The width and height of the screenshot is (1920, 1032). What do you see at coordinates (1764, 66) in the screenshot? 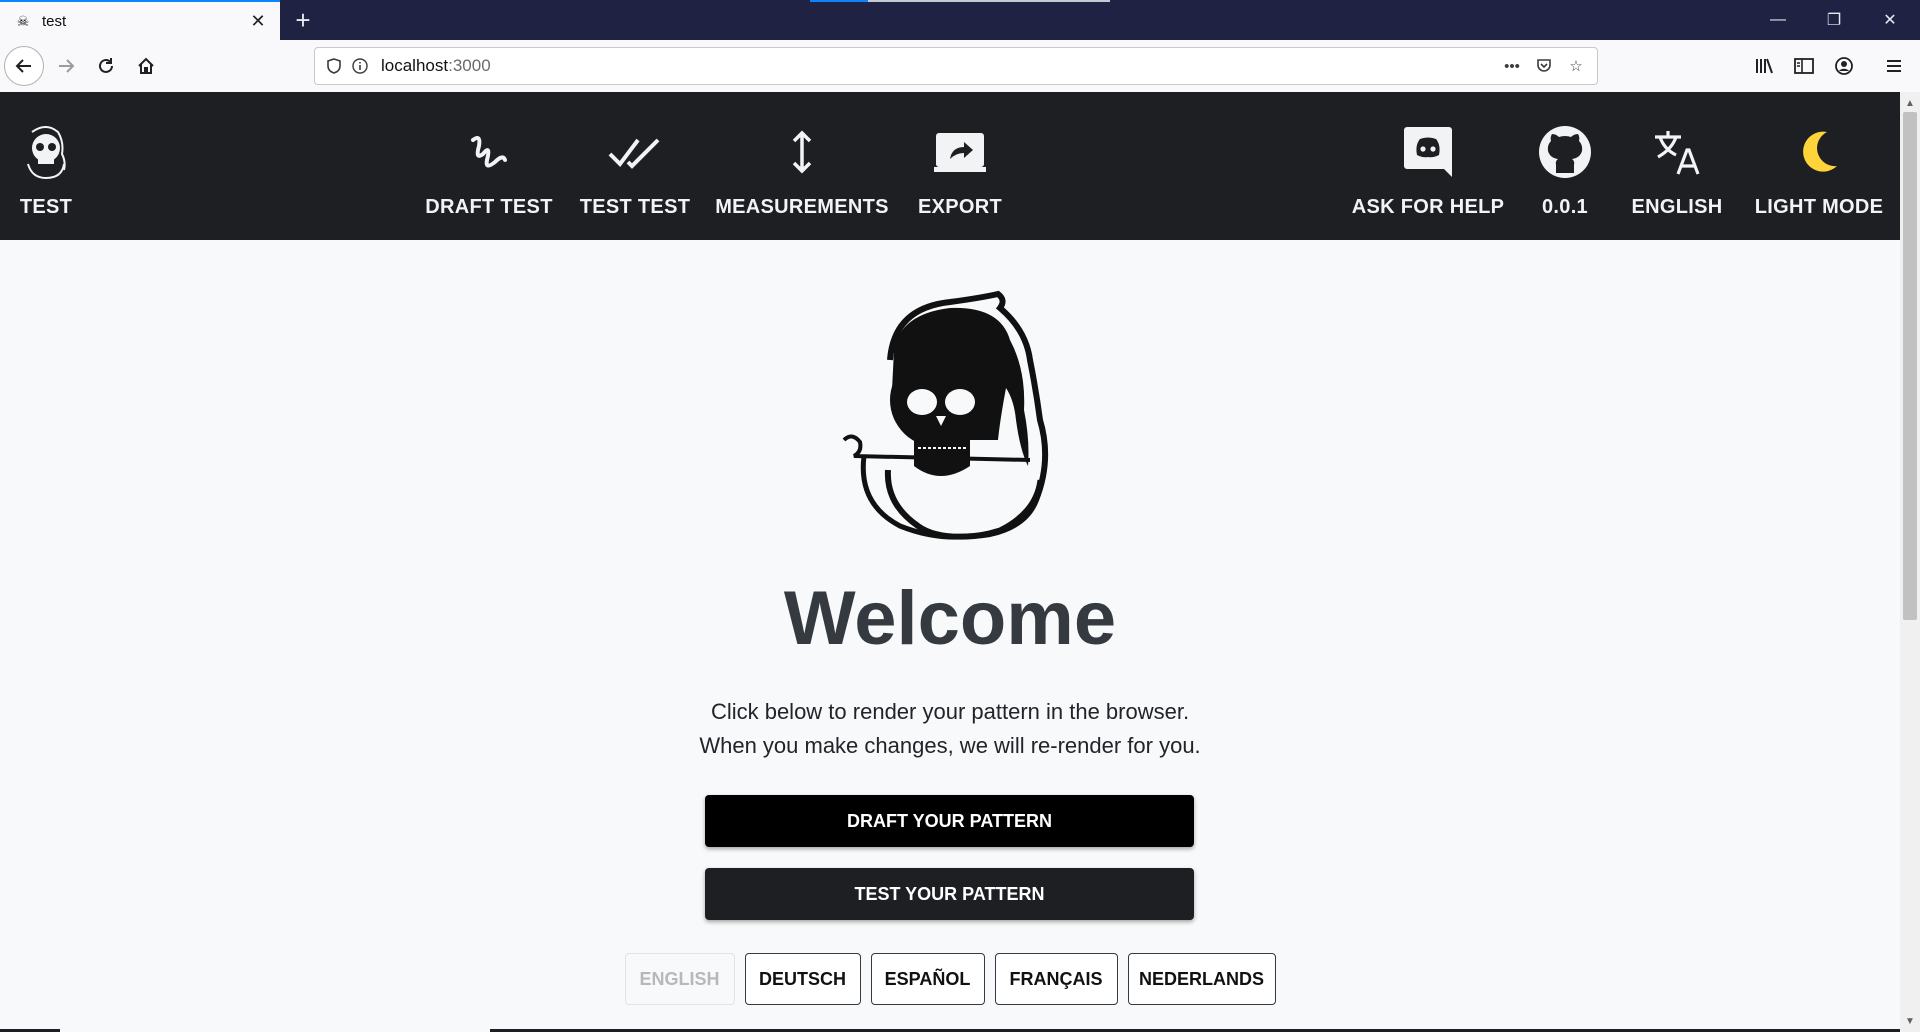
I see `library-icon` at bounding box center [1764, 66].